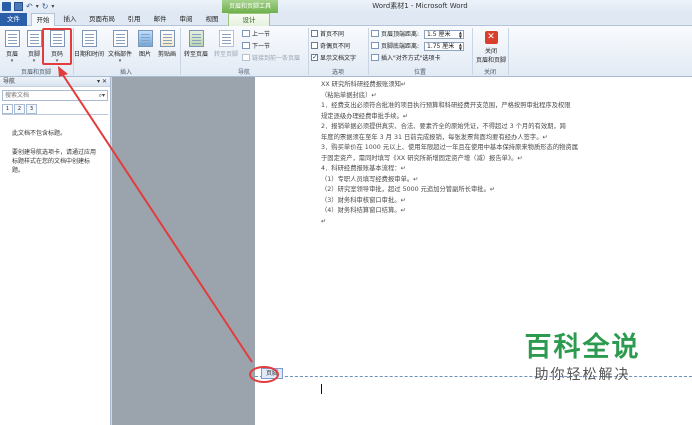 Image resolution: width=692 pixels, height=425 pixels. Describe the element at coordinates (196, 48) in the screenshot. I see `goto-header-button: 转至页眉` at that location.